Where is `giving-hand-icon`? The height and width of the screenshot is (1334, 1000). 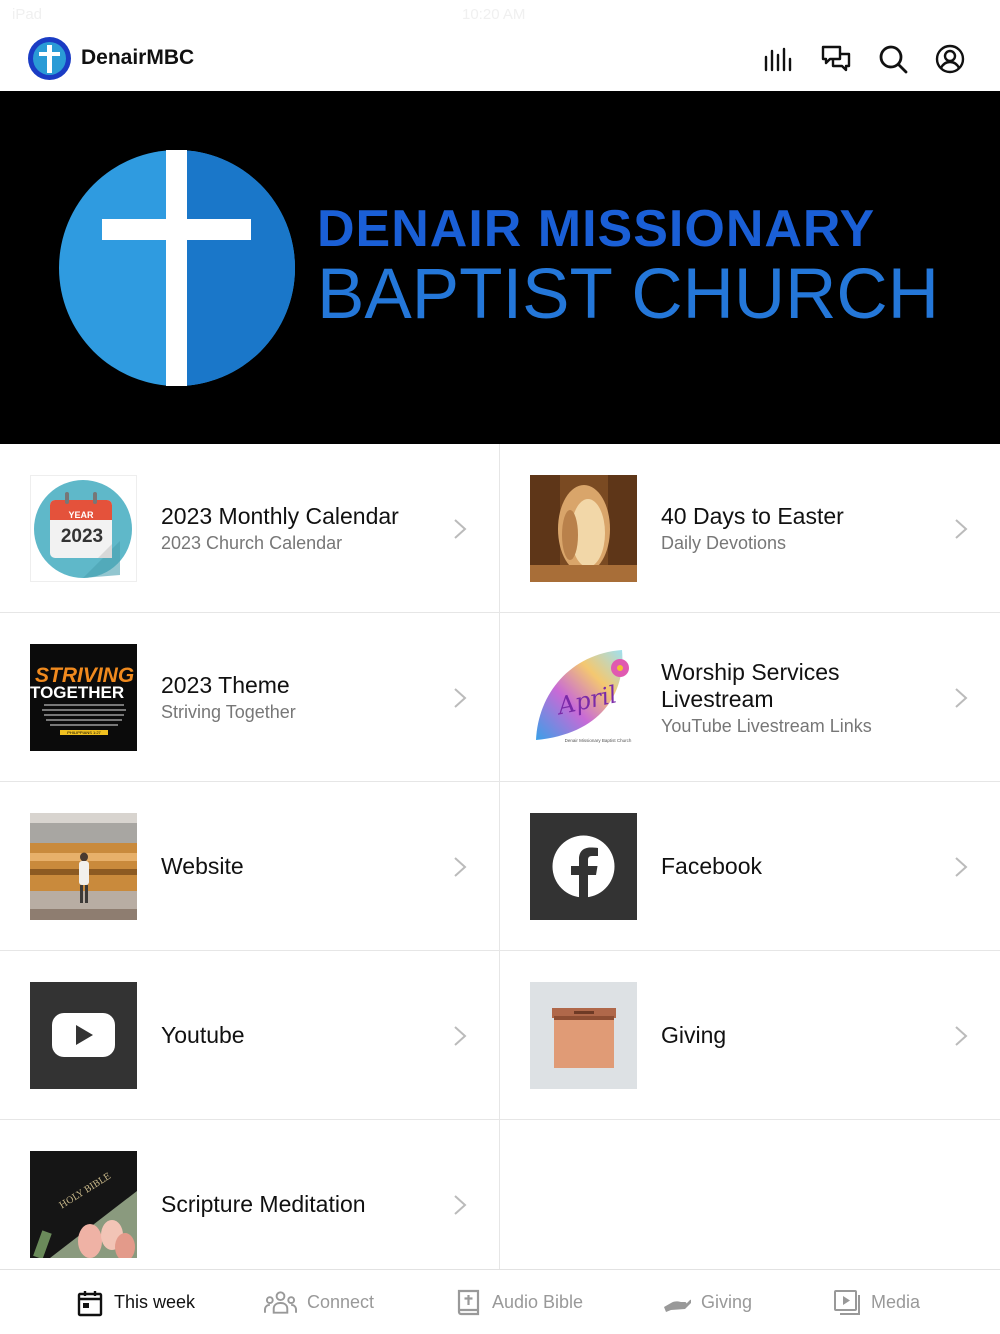 giving-hand-icon is located at coordinates (677, 1305).